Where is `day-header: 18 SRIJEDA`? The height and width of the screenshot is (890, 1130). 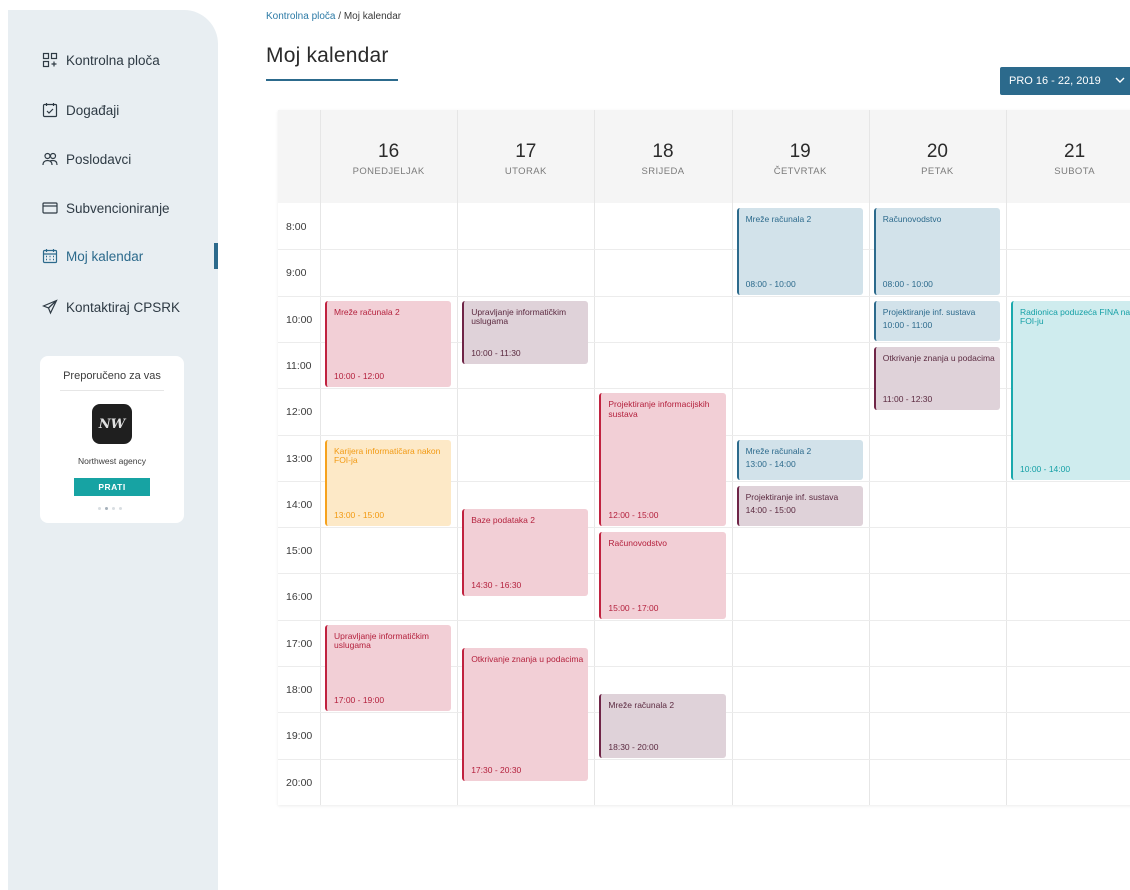
day-header: 18 SRIJEDA is located at coordinates (662, 156).